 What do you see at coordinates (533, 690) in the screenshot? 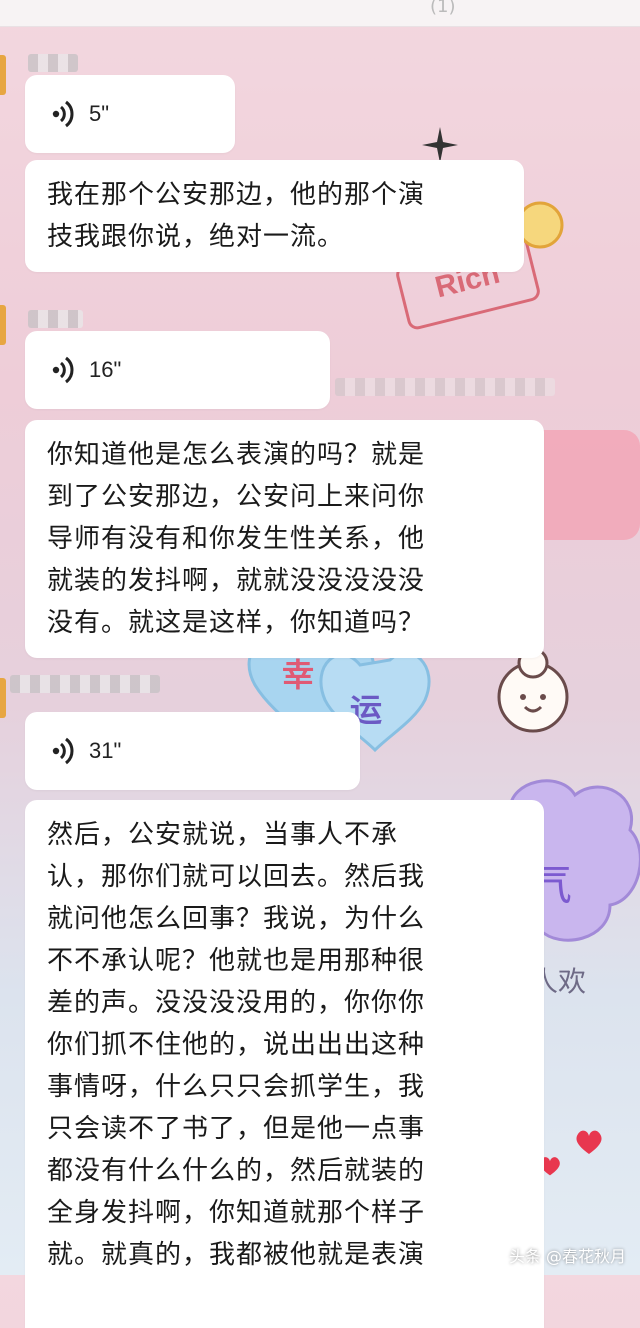
I see `bun-sticker` at bounding box center [533, 690].